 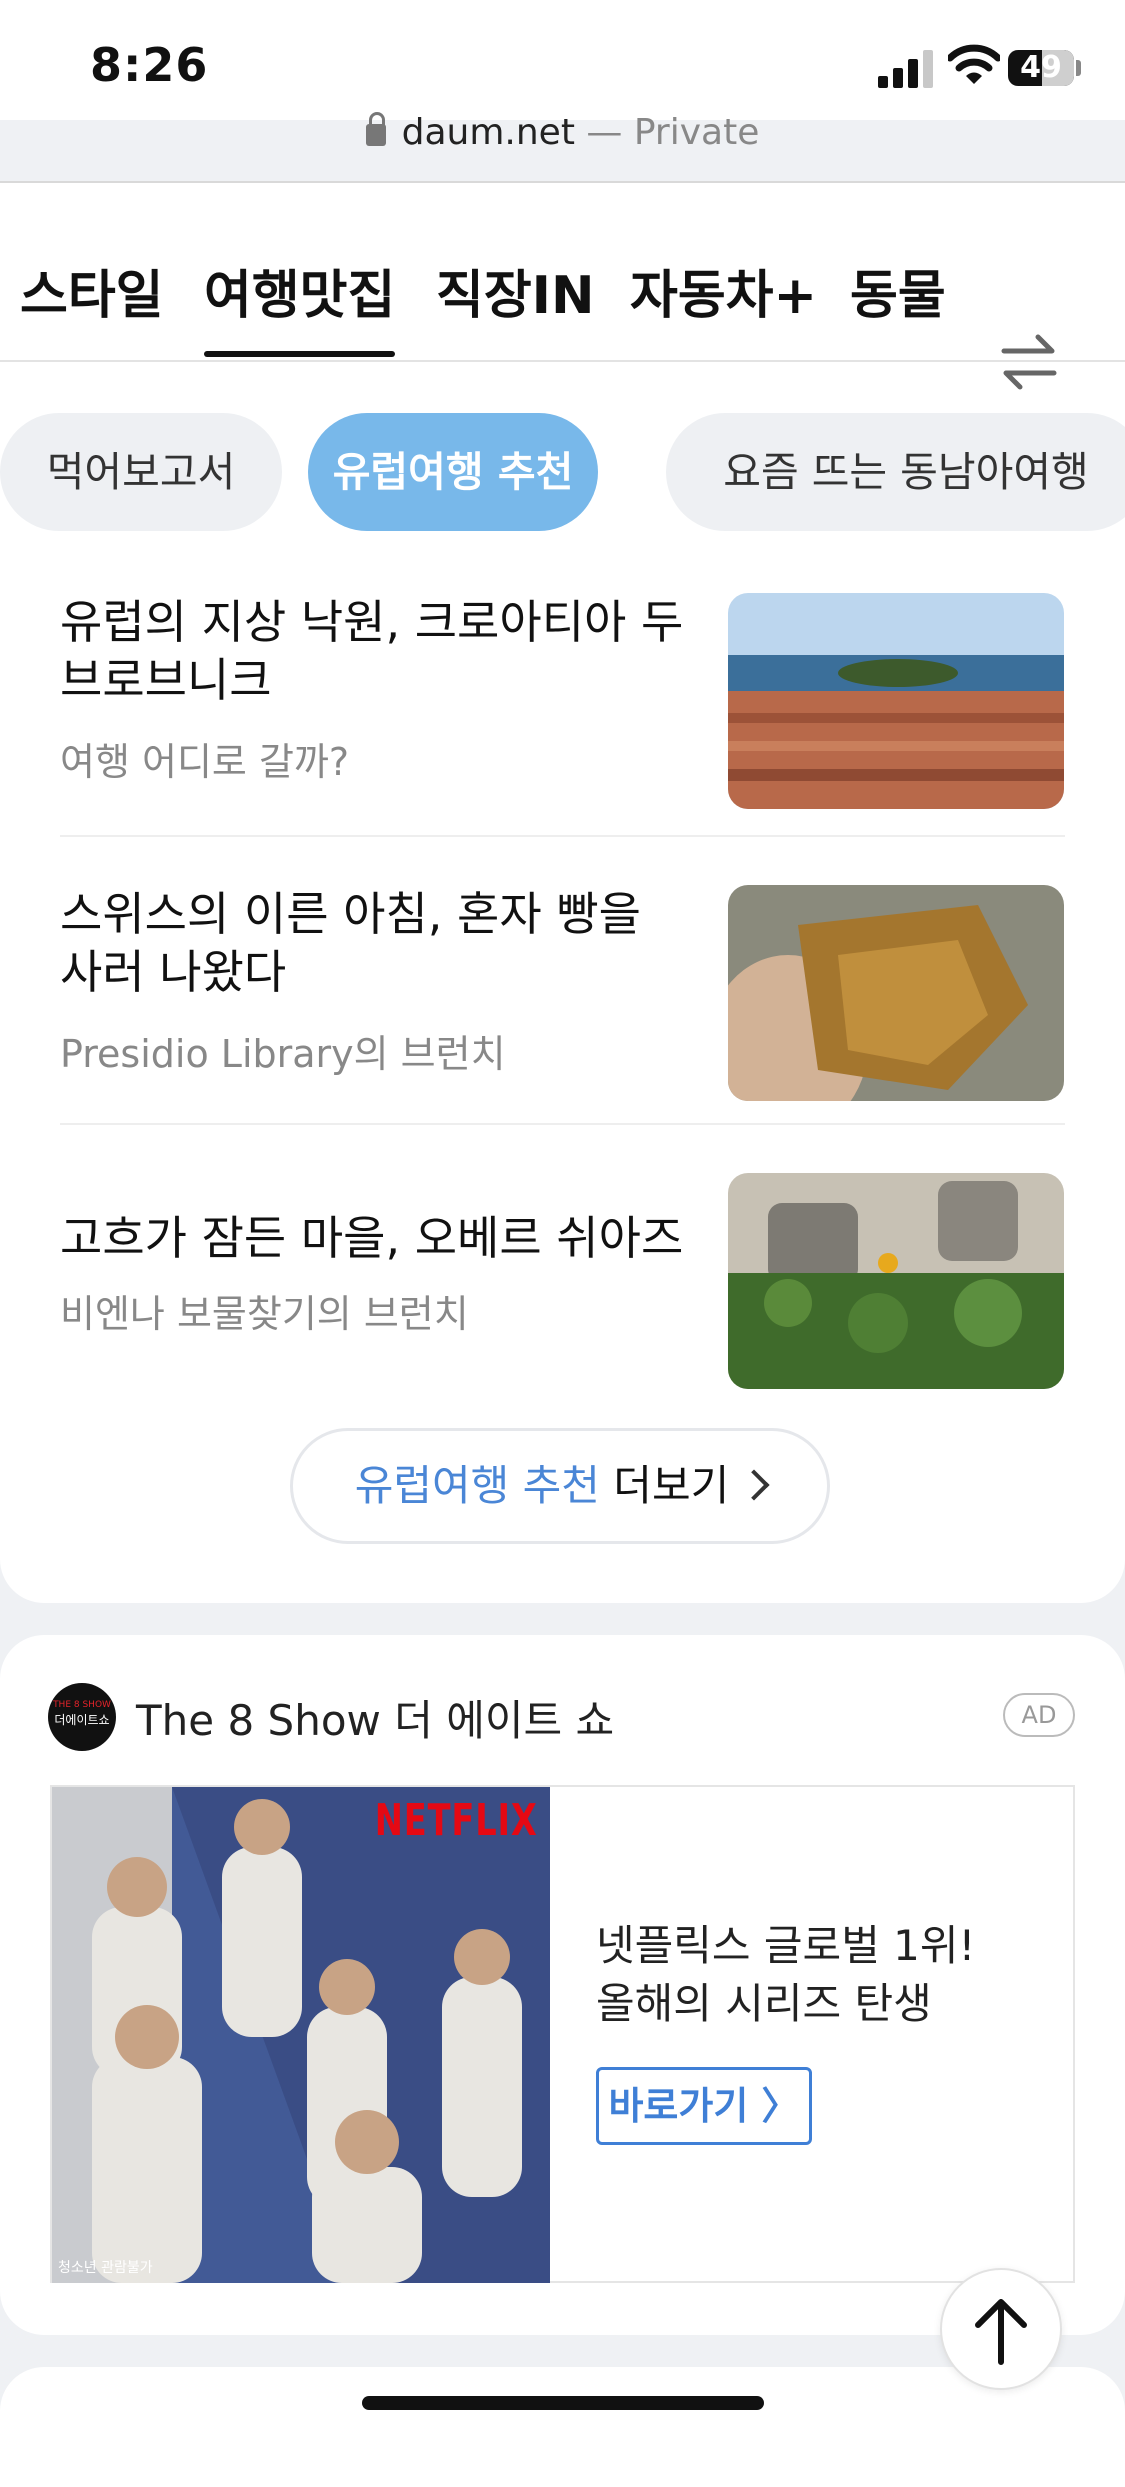 What do you see at coordinates (372, 651) in the screenshot?
I see `article-title: 유럽의 지상 낙원, 크로아티아 두브로브니크` at bounding box center [372, 651].